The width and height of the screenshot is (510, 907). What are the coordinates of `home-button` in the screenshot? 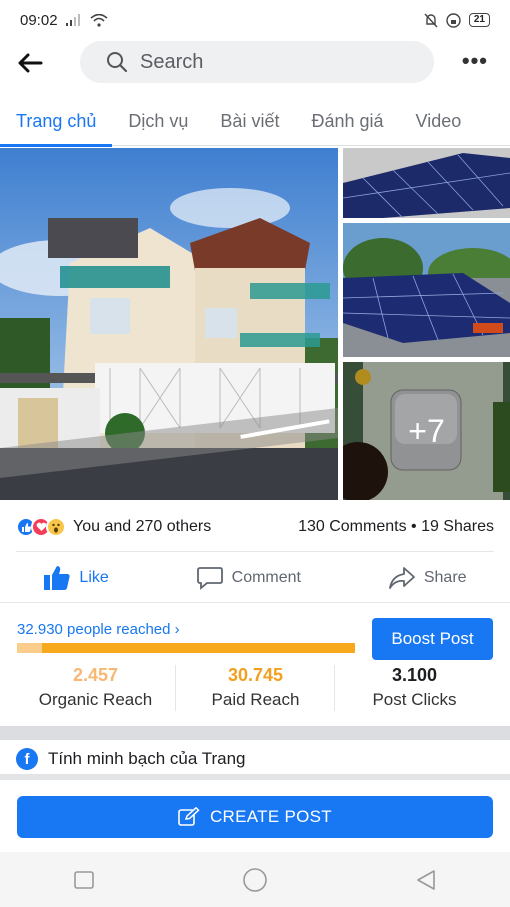 It's located at (255, 880).